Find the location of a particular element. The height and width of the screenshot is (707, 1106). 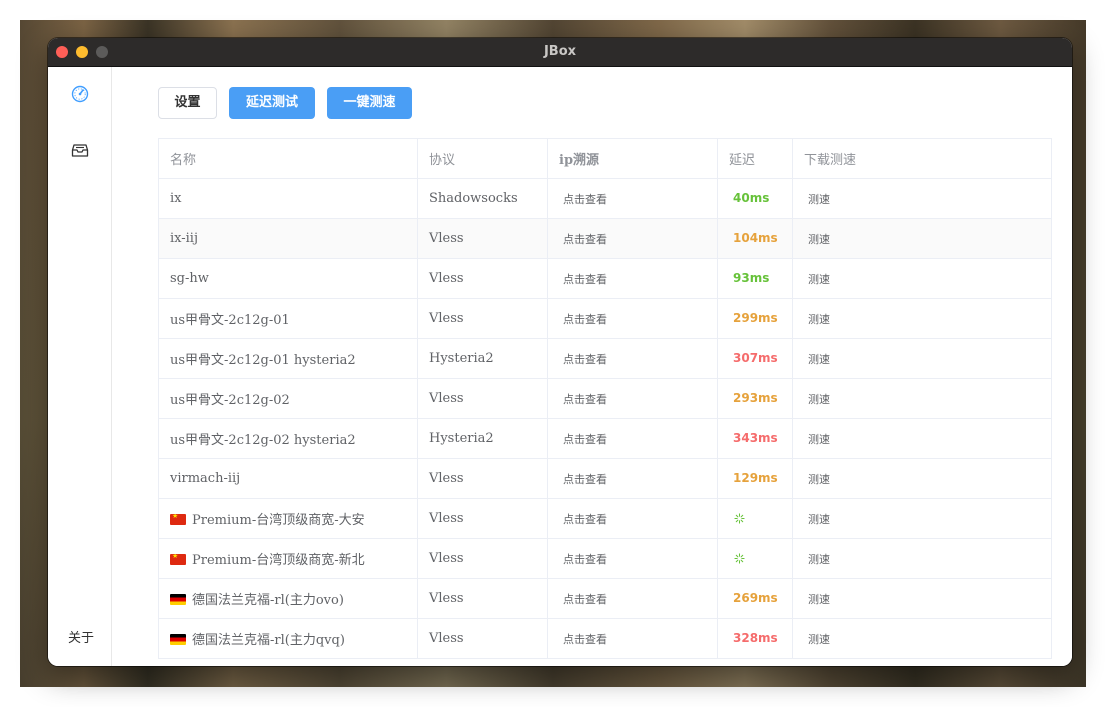

header-download: 下载测速 is located at coordinates (922, 158).